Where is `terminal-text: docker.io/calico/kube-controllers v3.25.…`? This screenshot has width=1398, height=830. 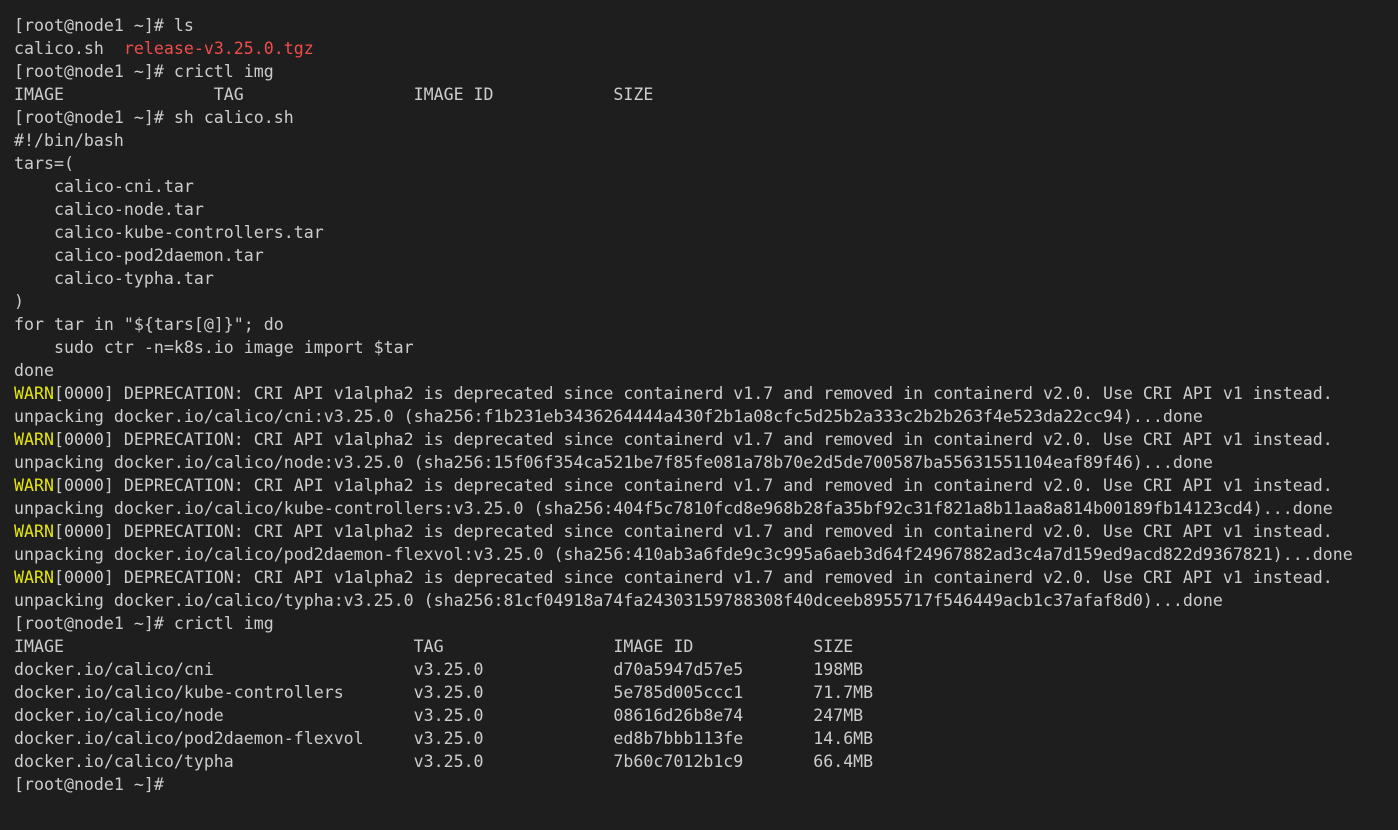 terminal-text: docker.io/calico/kube-controllers v3.25.… is located at coordinates (444, 692).